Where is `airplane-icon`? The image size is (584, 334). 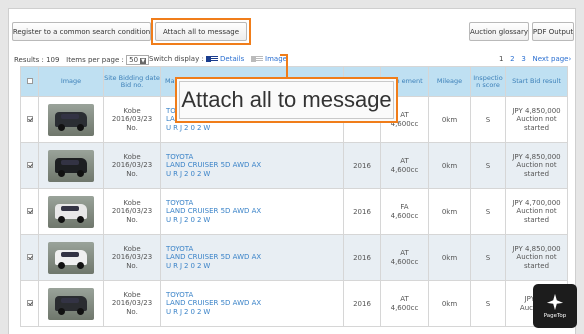
airplane-icon is located at coordinates (555, 302).